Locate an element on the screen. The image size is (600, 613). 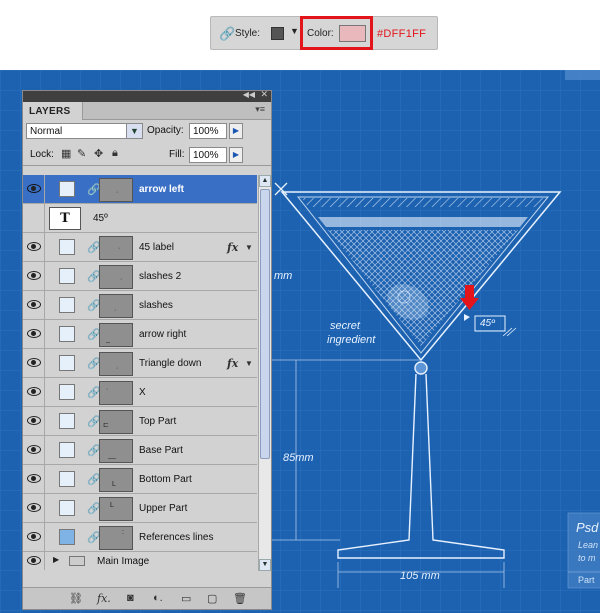
scroll-up-icon: ▲ is located at coordinates (265, 181).